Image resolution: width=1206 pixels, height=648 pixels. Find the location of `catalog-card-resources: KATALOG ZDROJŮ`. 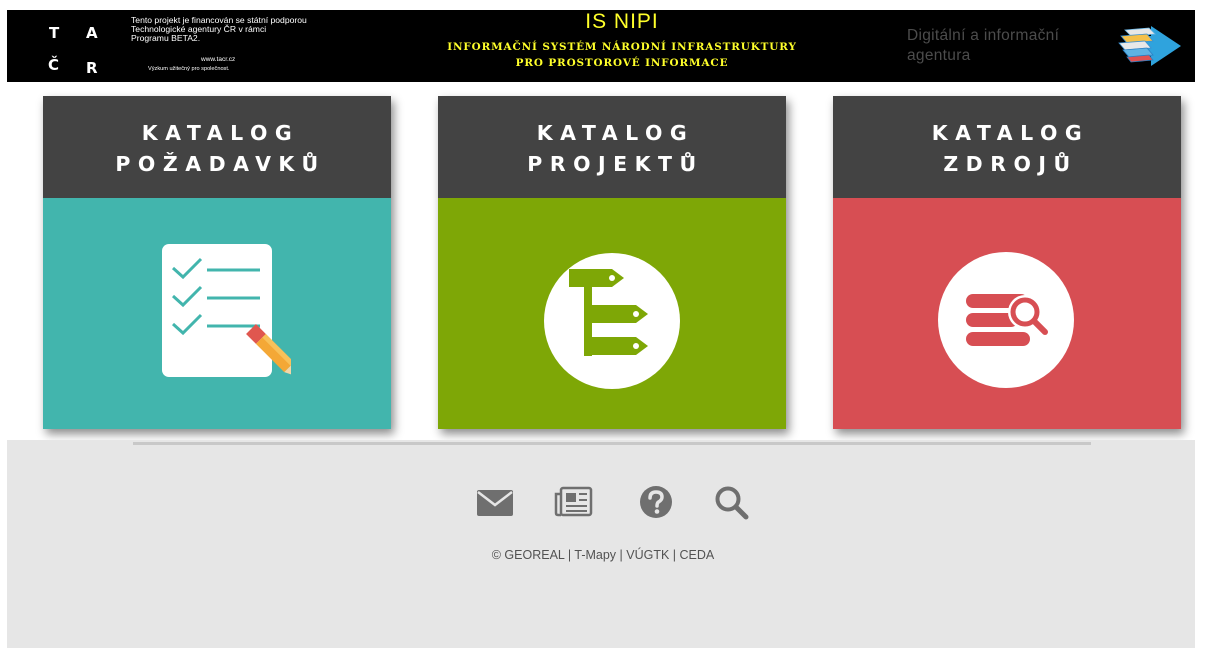

catalog-card-resources: KATALOG ZDROJŮ is located at coordinates (1007, 262).